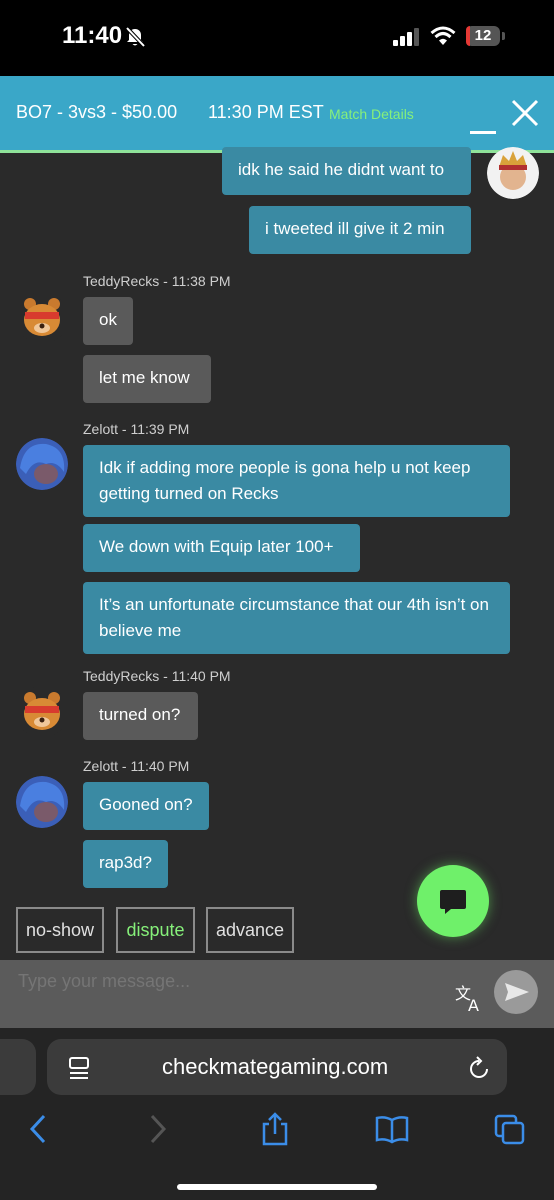  Describe the element at coordinates (277, 994) in the screenshot. I see `message-composer: 文 A` at that location.